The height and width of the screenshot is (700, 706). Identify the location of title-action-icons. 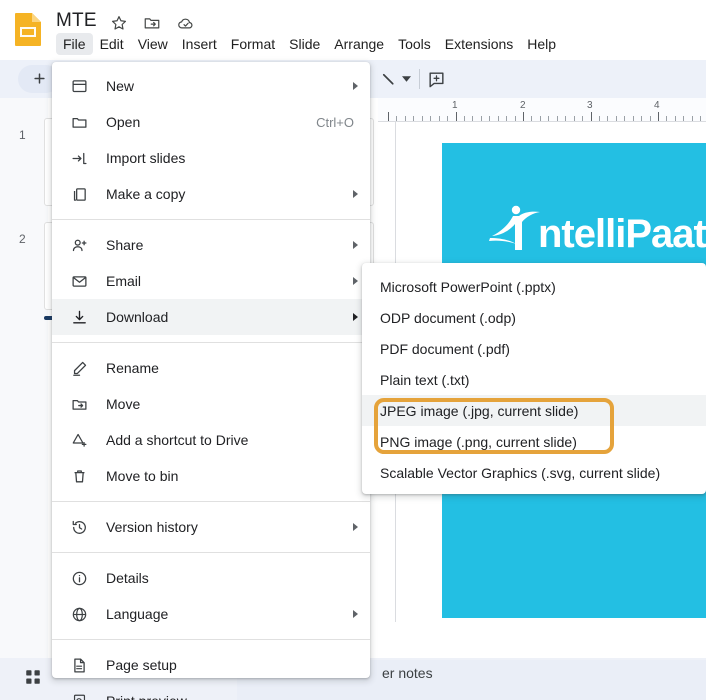
(152, 23).